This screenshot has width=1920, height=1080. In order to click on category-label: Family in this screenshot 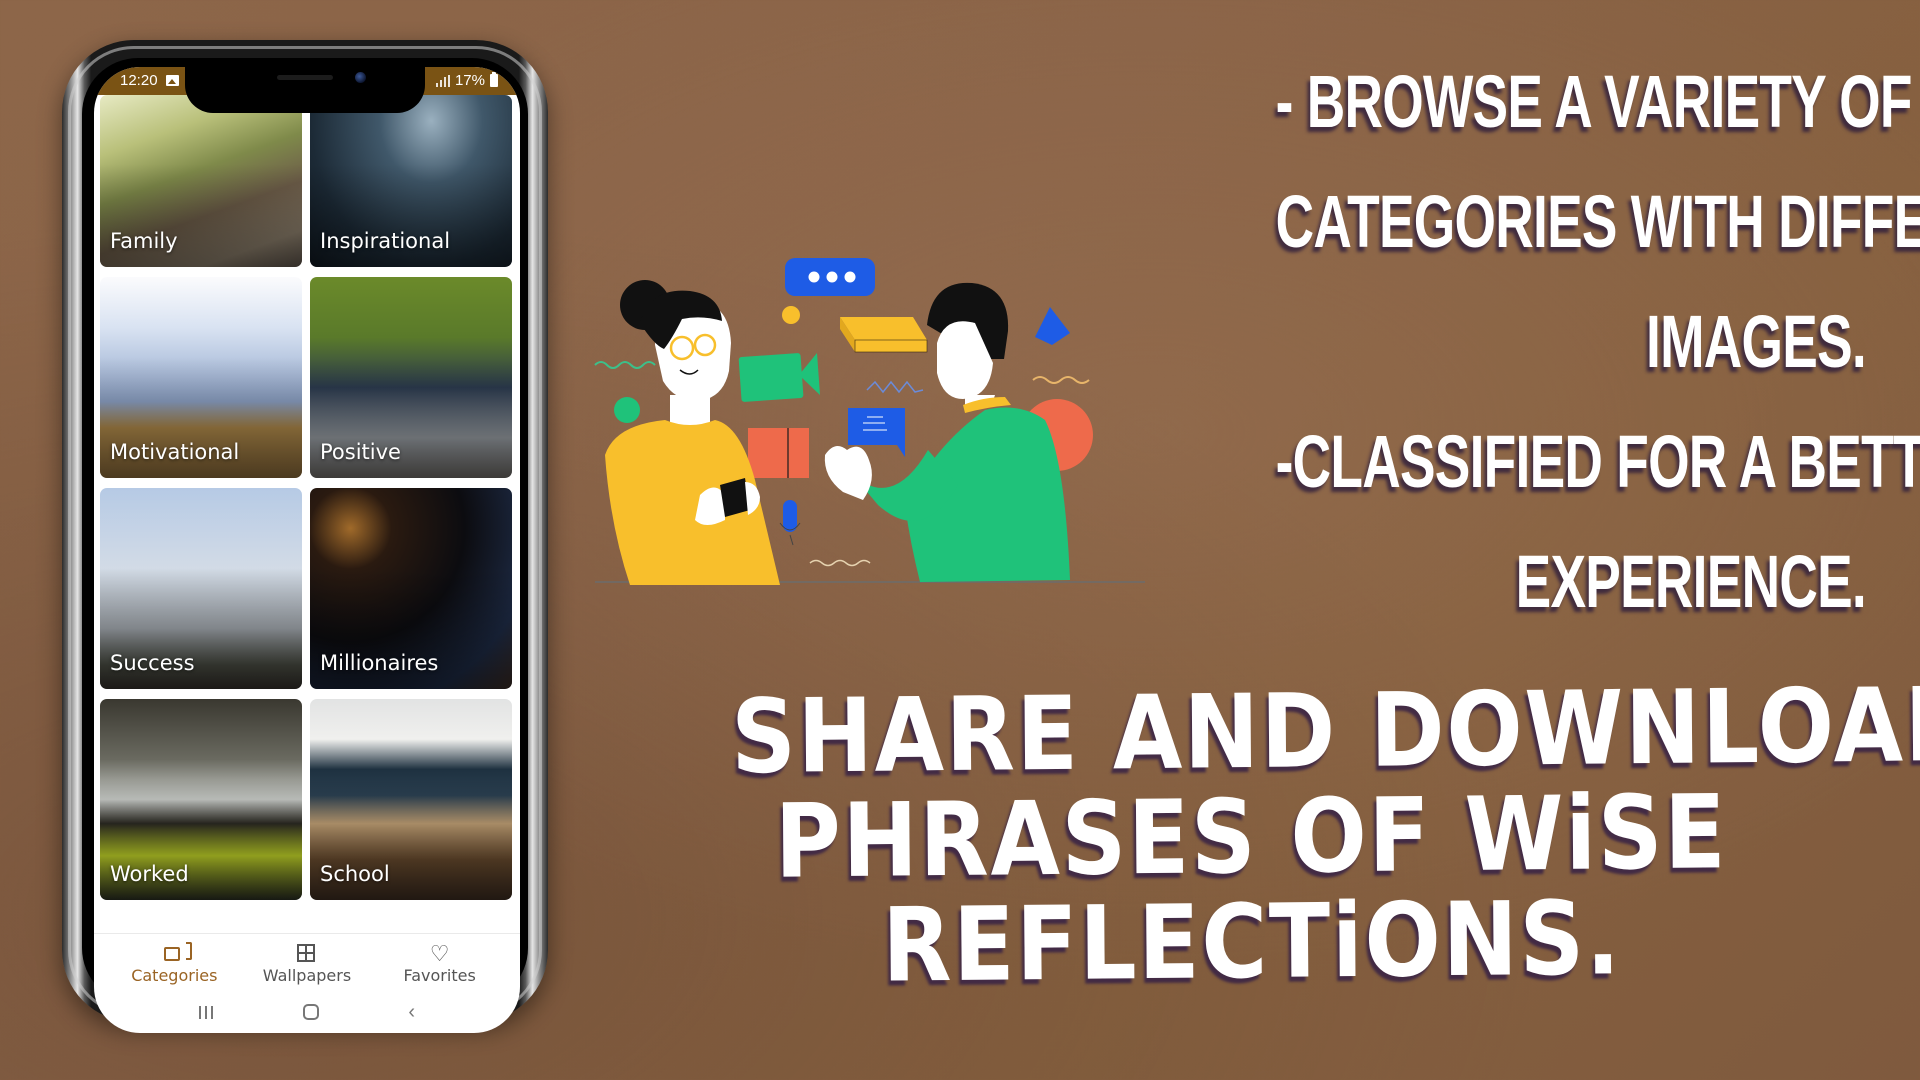, I will do `click(144, 241)`.